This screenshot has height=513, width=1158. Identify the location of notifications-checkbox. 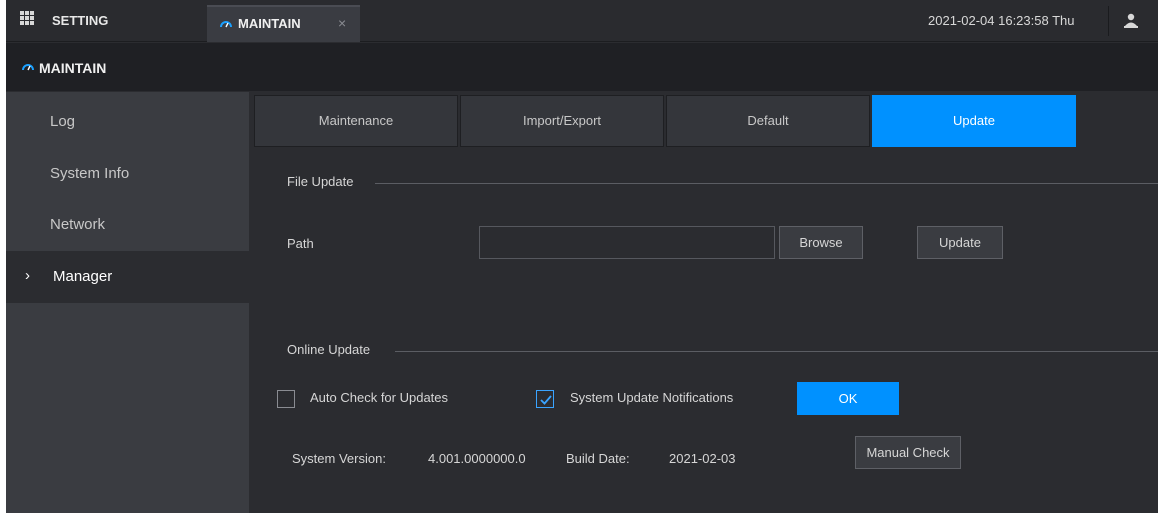
(545, 399).